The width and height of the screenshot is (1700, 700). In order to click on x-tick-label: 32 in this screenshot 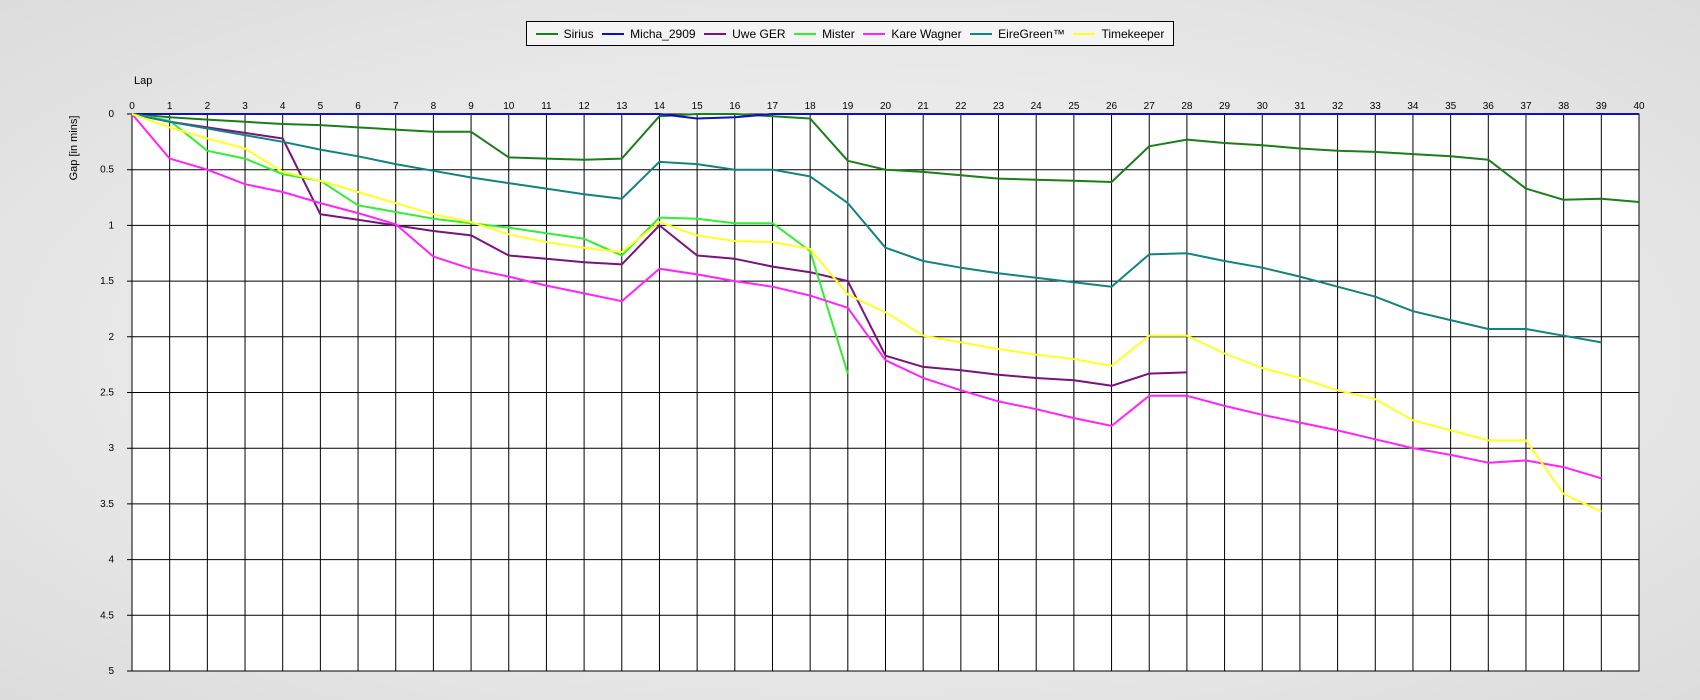, I will do `click(1338, 106)`.